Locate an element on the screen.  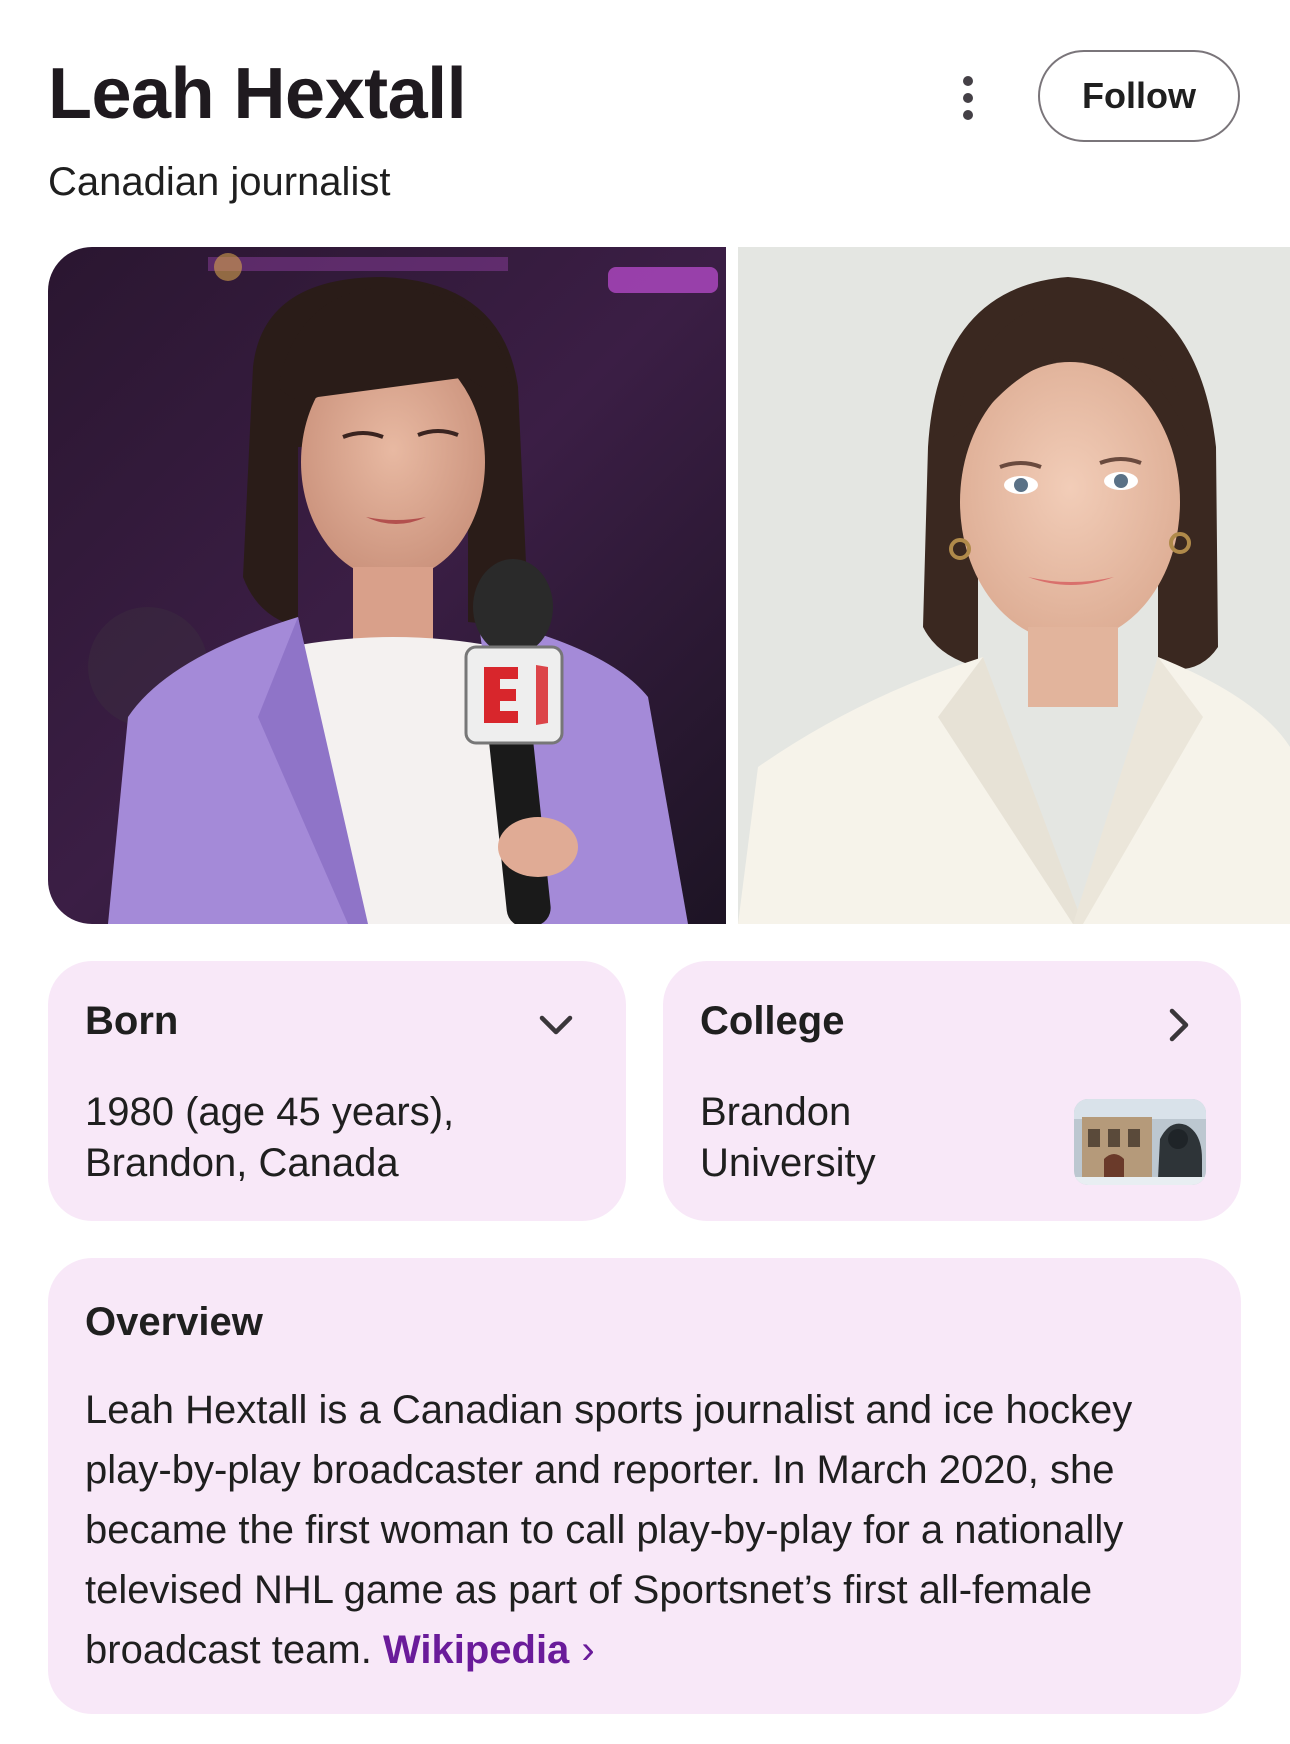
college-label: College is located at coordinates (772, 1021).